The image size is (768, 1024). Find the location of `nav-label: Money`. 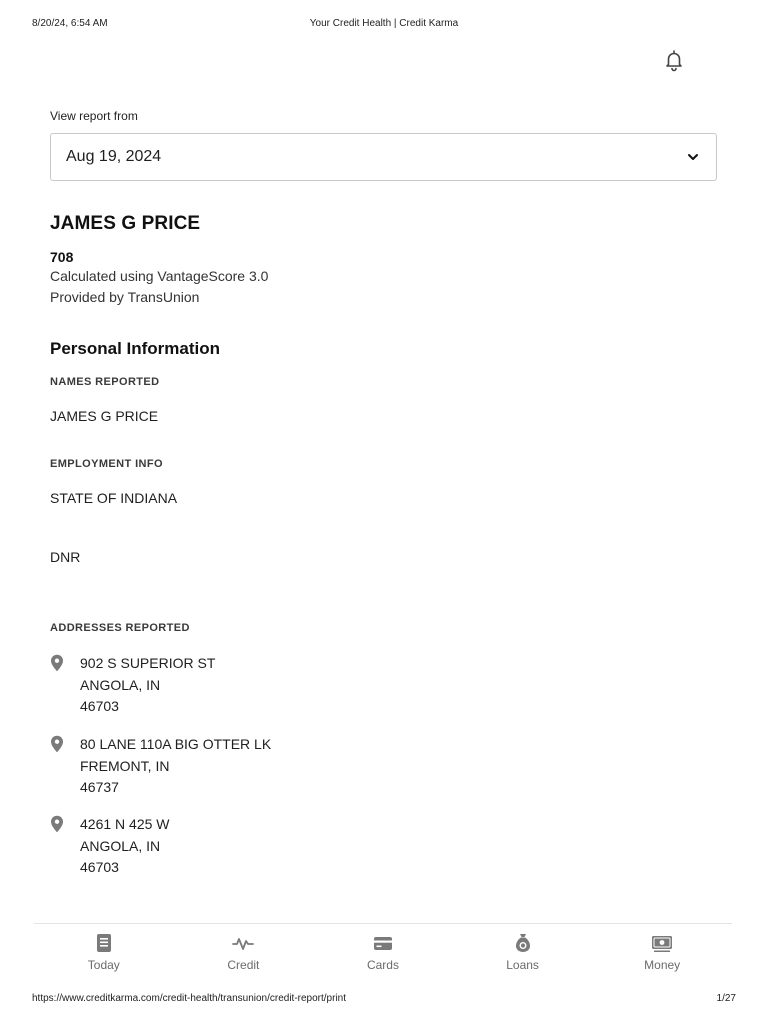

nav-label: Money is located at coordinates (662, 965).